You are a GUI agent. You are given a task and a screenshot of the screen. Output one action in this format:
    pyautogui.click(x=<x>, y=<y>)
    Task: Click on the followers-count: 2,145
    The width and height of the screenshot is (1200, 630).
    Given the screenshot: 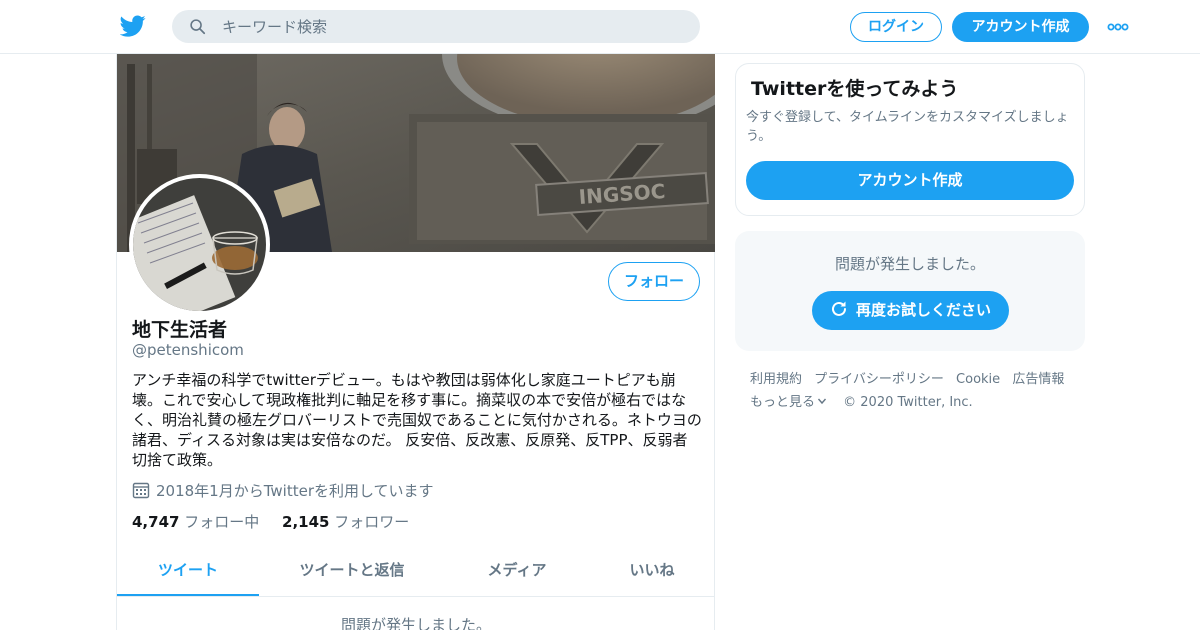 What is the action you would take?
    pyautogui.click(x=306, y=522)
    